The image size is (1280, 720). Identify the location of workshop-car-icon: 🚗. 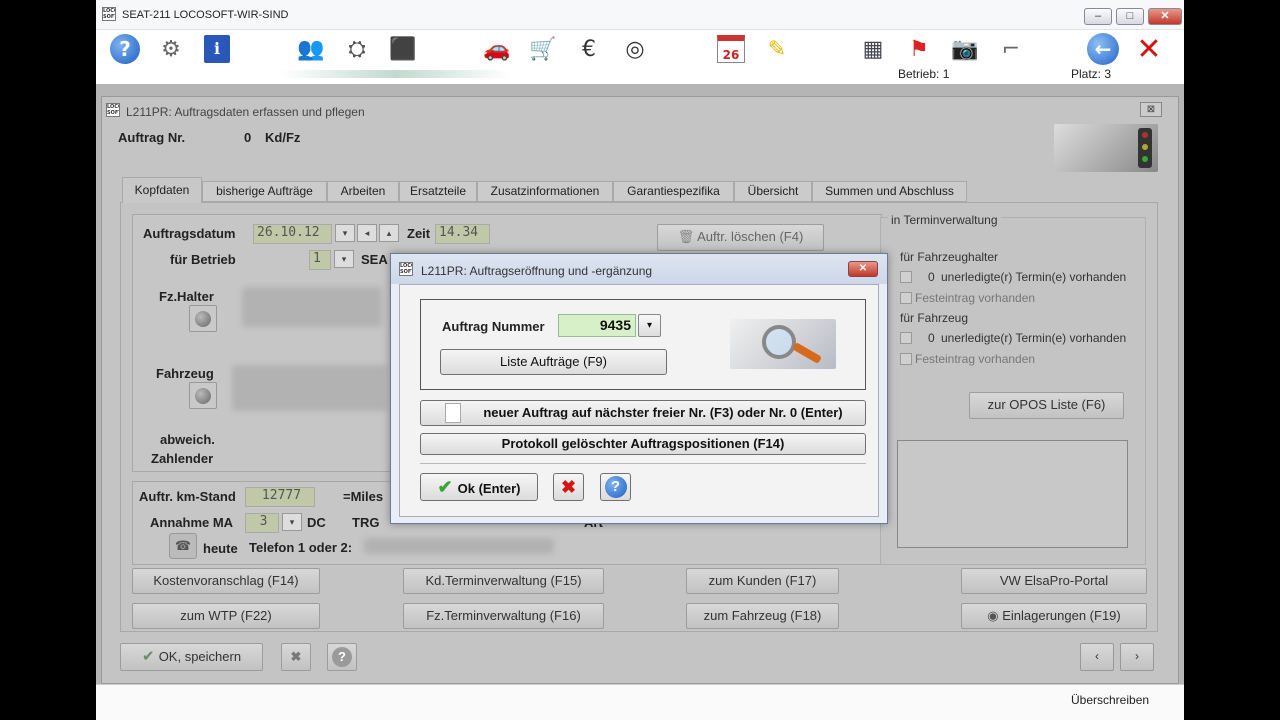
(497, 49).